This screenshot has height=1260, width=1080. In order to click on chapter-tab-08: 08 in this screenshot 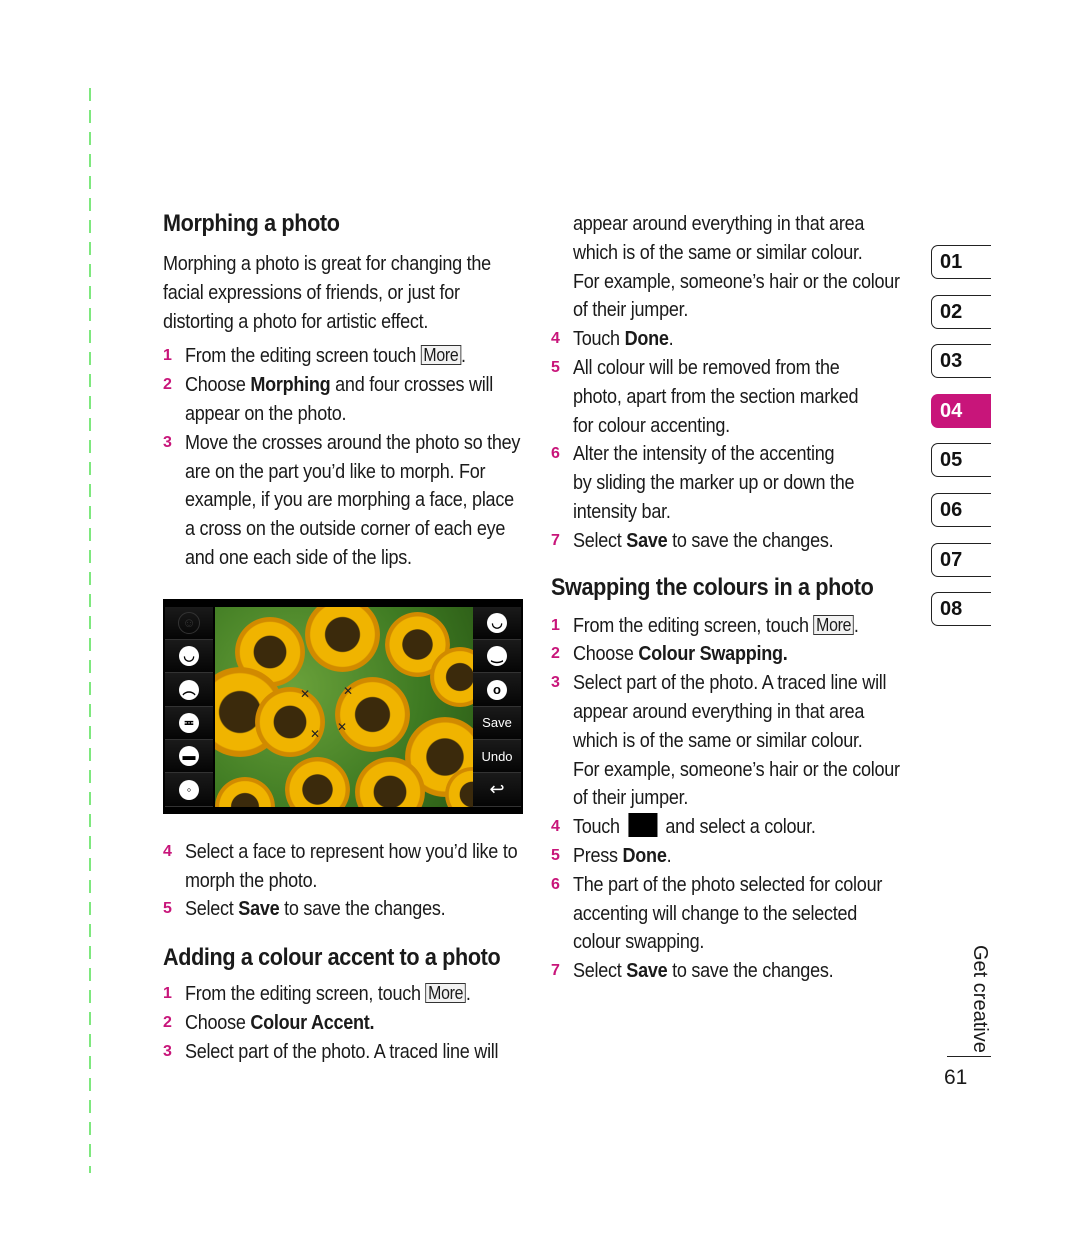, I will do `click(961, 609)`.